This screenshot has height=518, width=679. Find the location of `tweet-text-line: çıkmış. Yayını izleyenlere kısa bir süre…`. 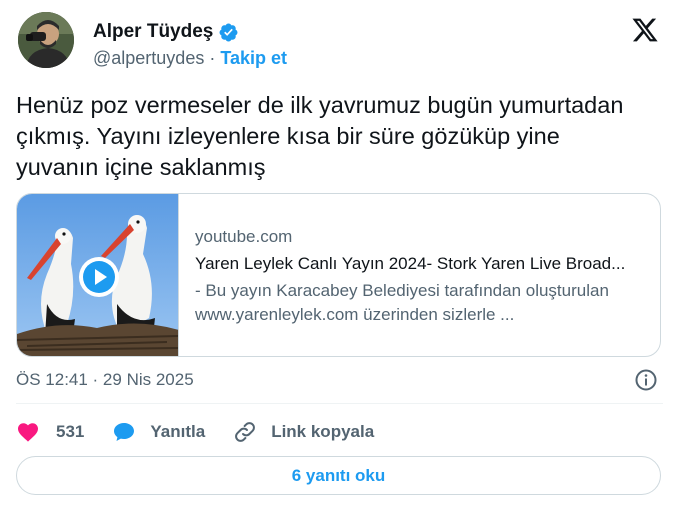

tweet-text-line: çıkmış. Yayını izleyenlere kısa bir süre… is located at coordinates (288, 136).